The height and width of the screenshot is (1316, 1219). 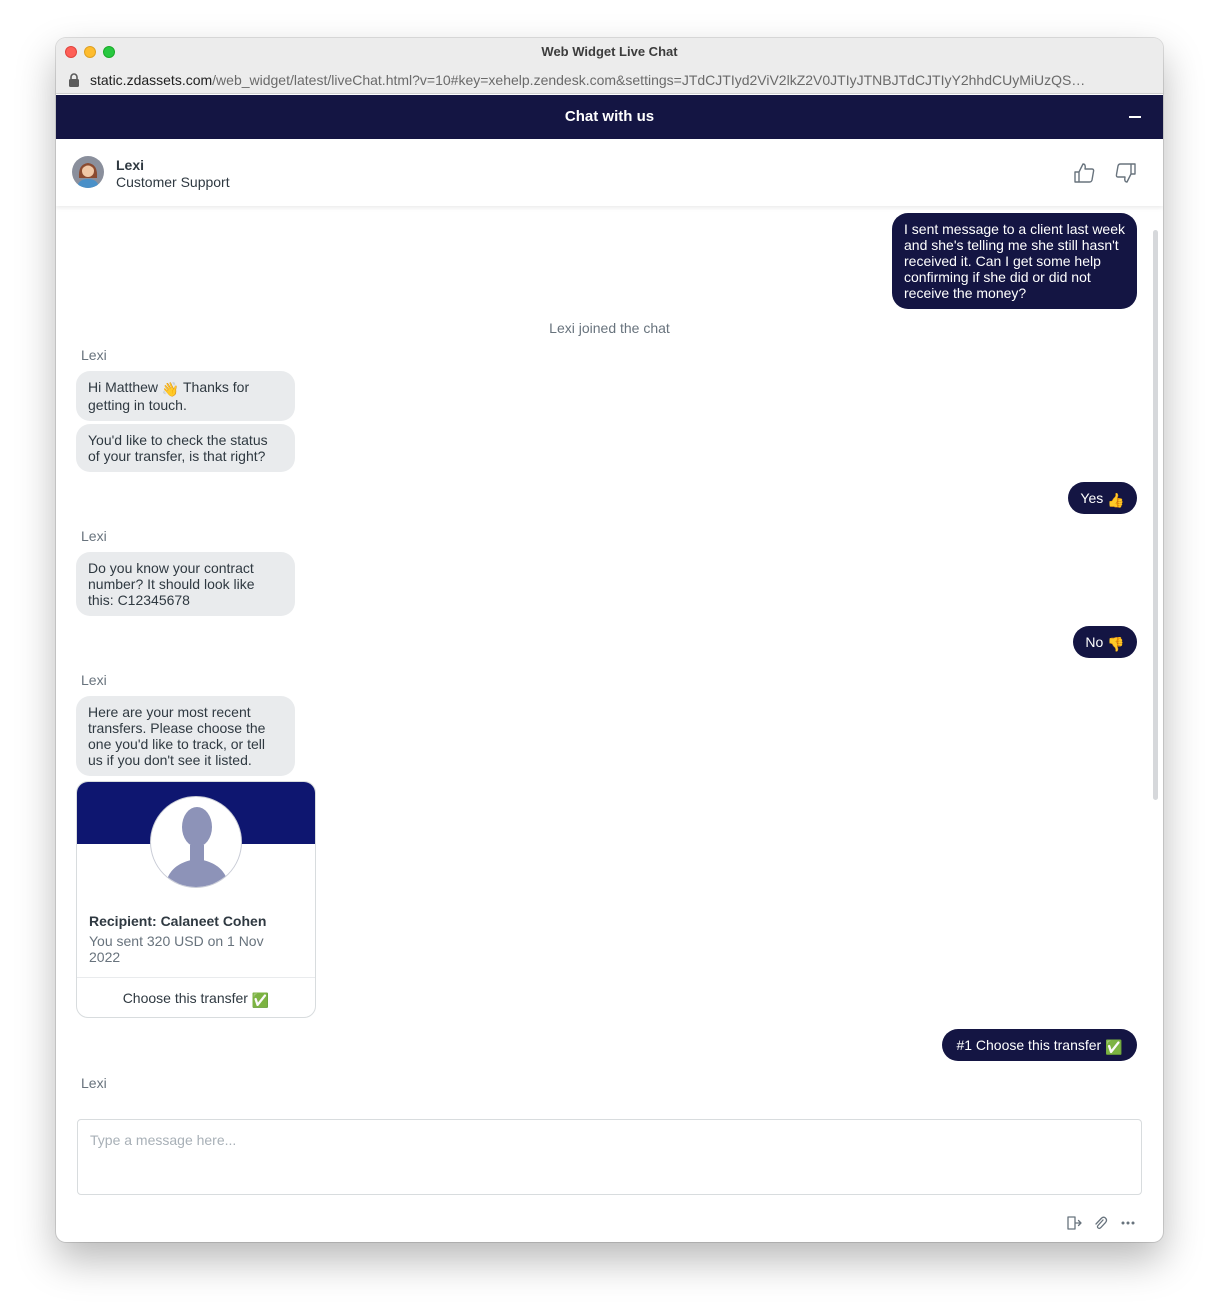 What do you see at coordinates (609, 328) in the screenshot?
I see `system-message: Lexi joined the chat` at bounding box center [609, 328].